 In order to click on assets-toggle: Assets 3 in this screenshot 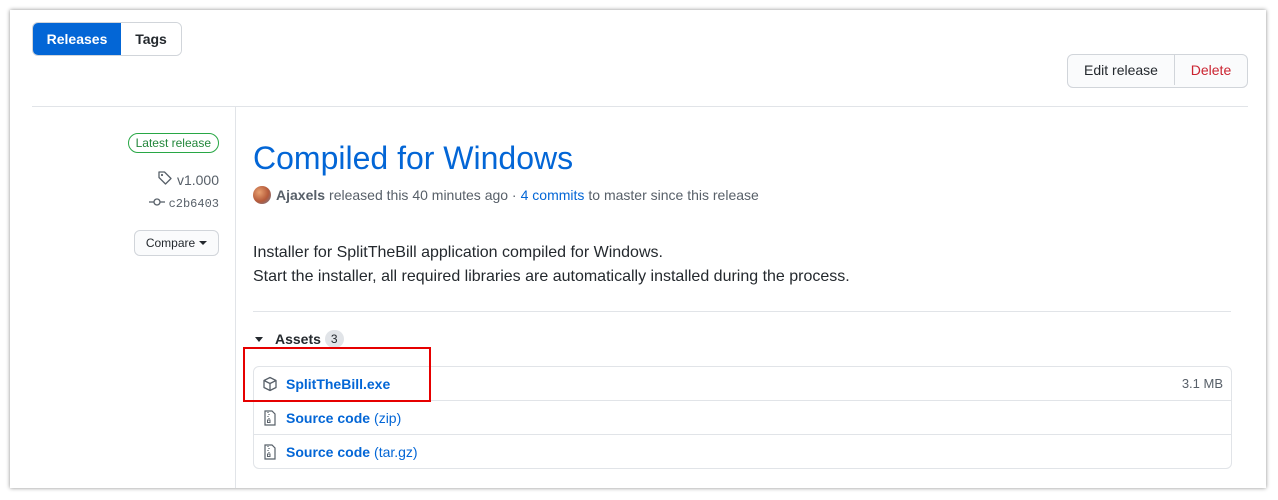, I will do `click(299, 339)`.